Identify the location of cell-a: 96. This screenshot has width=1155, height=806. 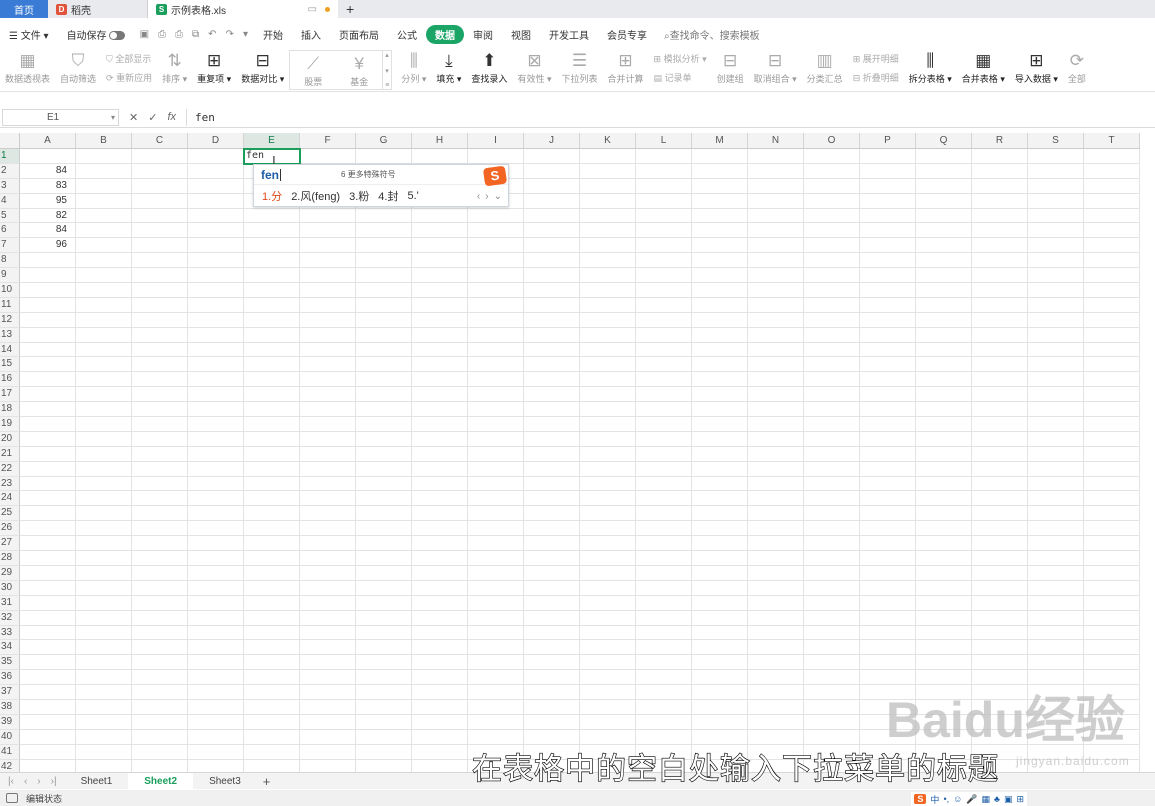
(48, 246).